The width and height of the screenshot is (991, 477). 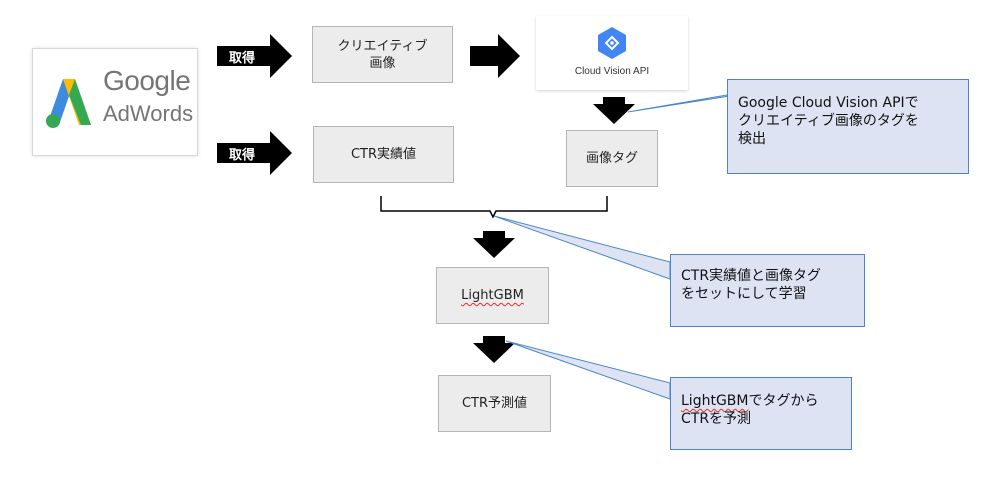 What do you see at coordinates (494, 403) in the screenshot?
I see `ctr-predicted-box: CTR予測値` at bounding box center [494, 403].